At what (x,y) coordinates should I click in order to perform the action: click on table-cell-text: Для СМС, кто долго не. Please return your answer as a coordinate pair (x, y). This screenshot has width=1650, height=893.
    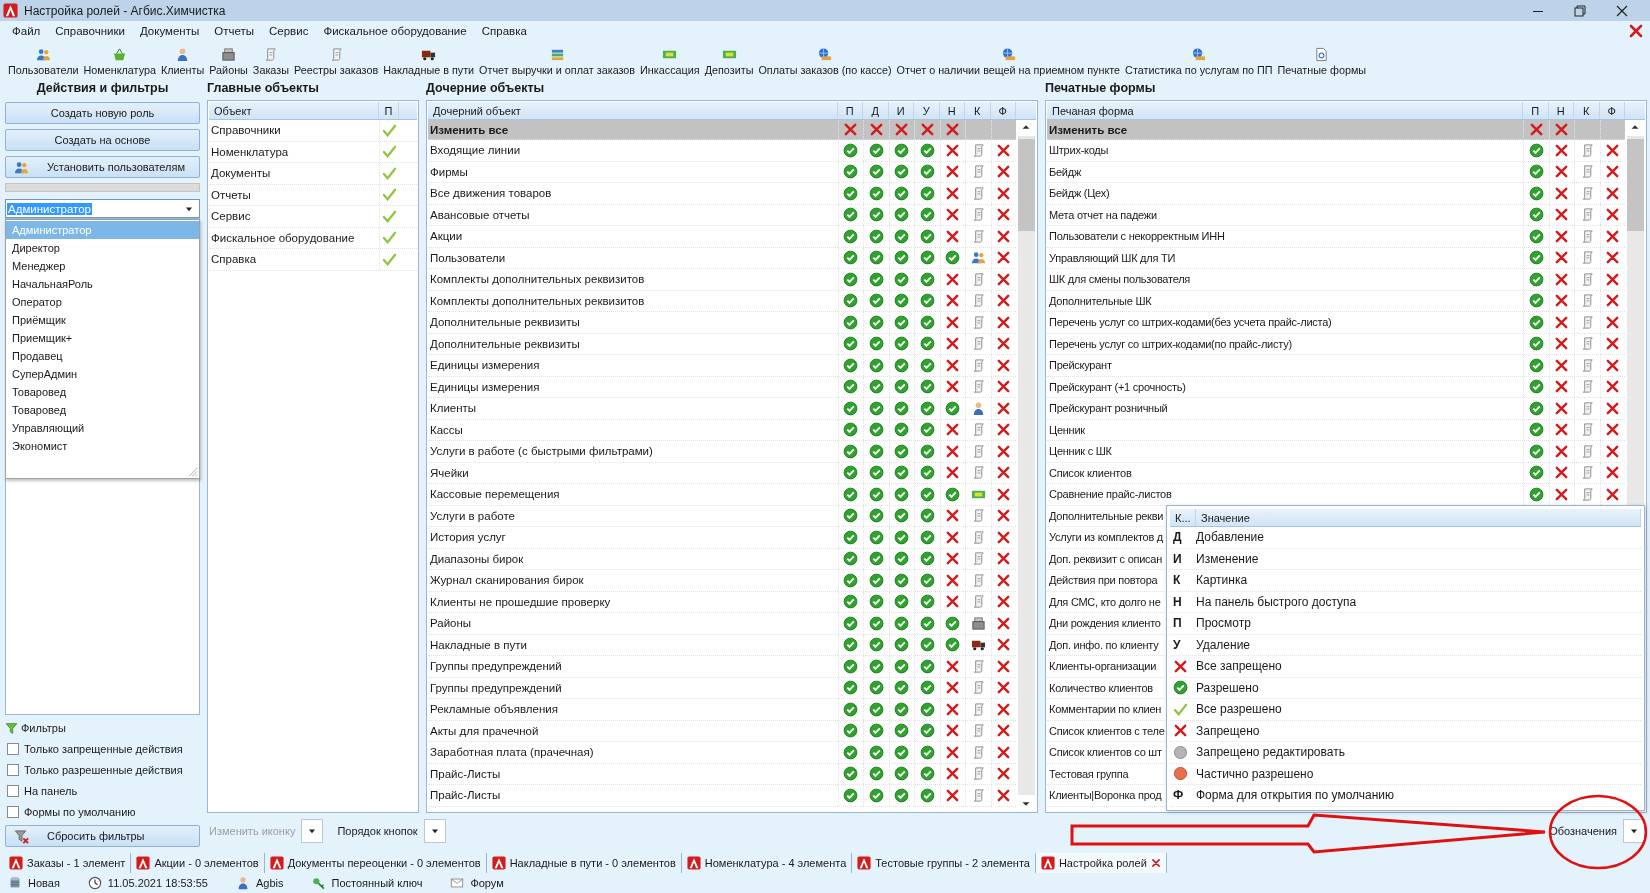
    Looking at the image, I should click on (1104, 601).